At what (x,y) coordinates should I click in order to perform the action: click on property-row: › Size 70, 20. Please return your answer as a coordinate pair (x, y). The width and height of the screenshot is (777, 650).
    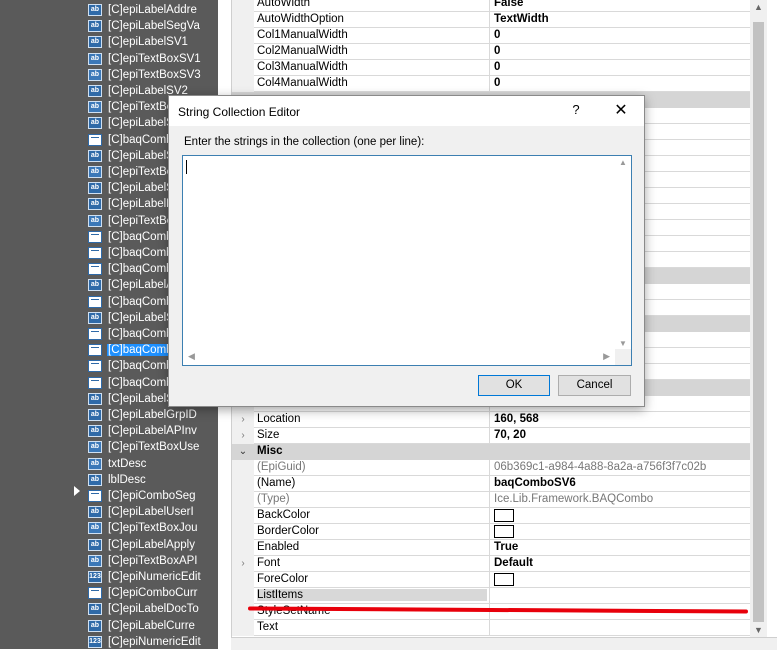
    Looking at the image, I should click on (491, 436).